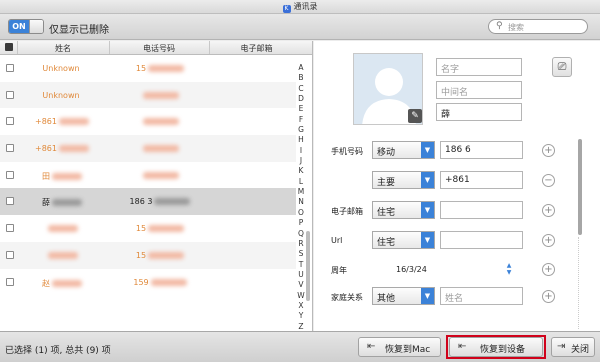 This screenshot has width=600, height=362. What do you see at coordinates (580, 187) in the screenshot?
I see `detail-scrollbar` at bounding box center [580, 187].